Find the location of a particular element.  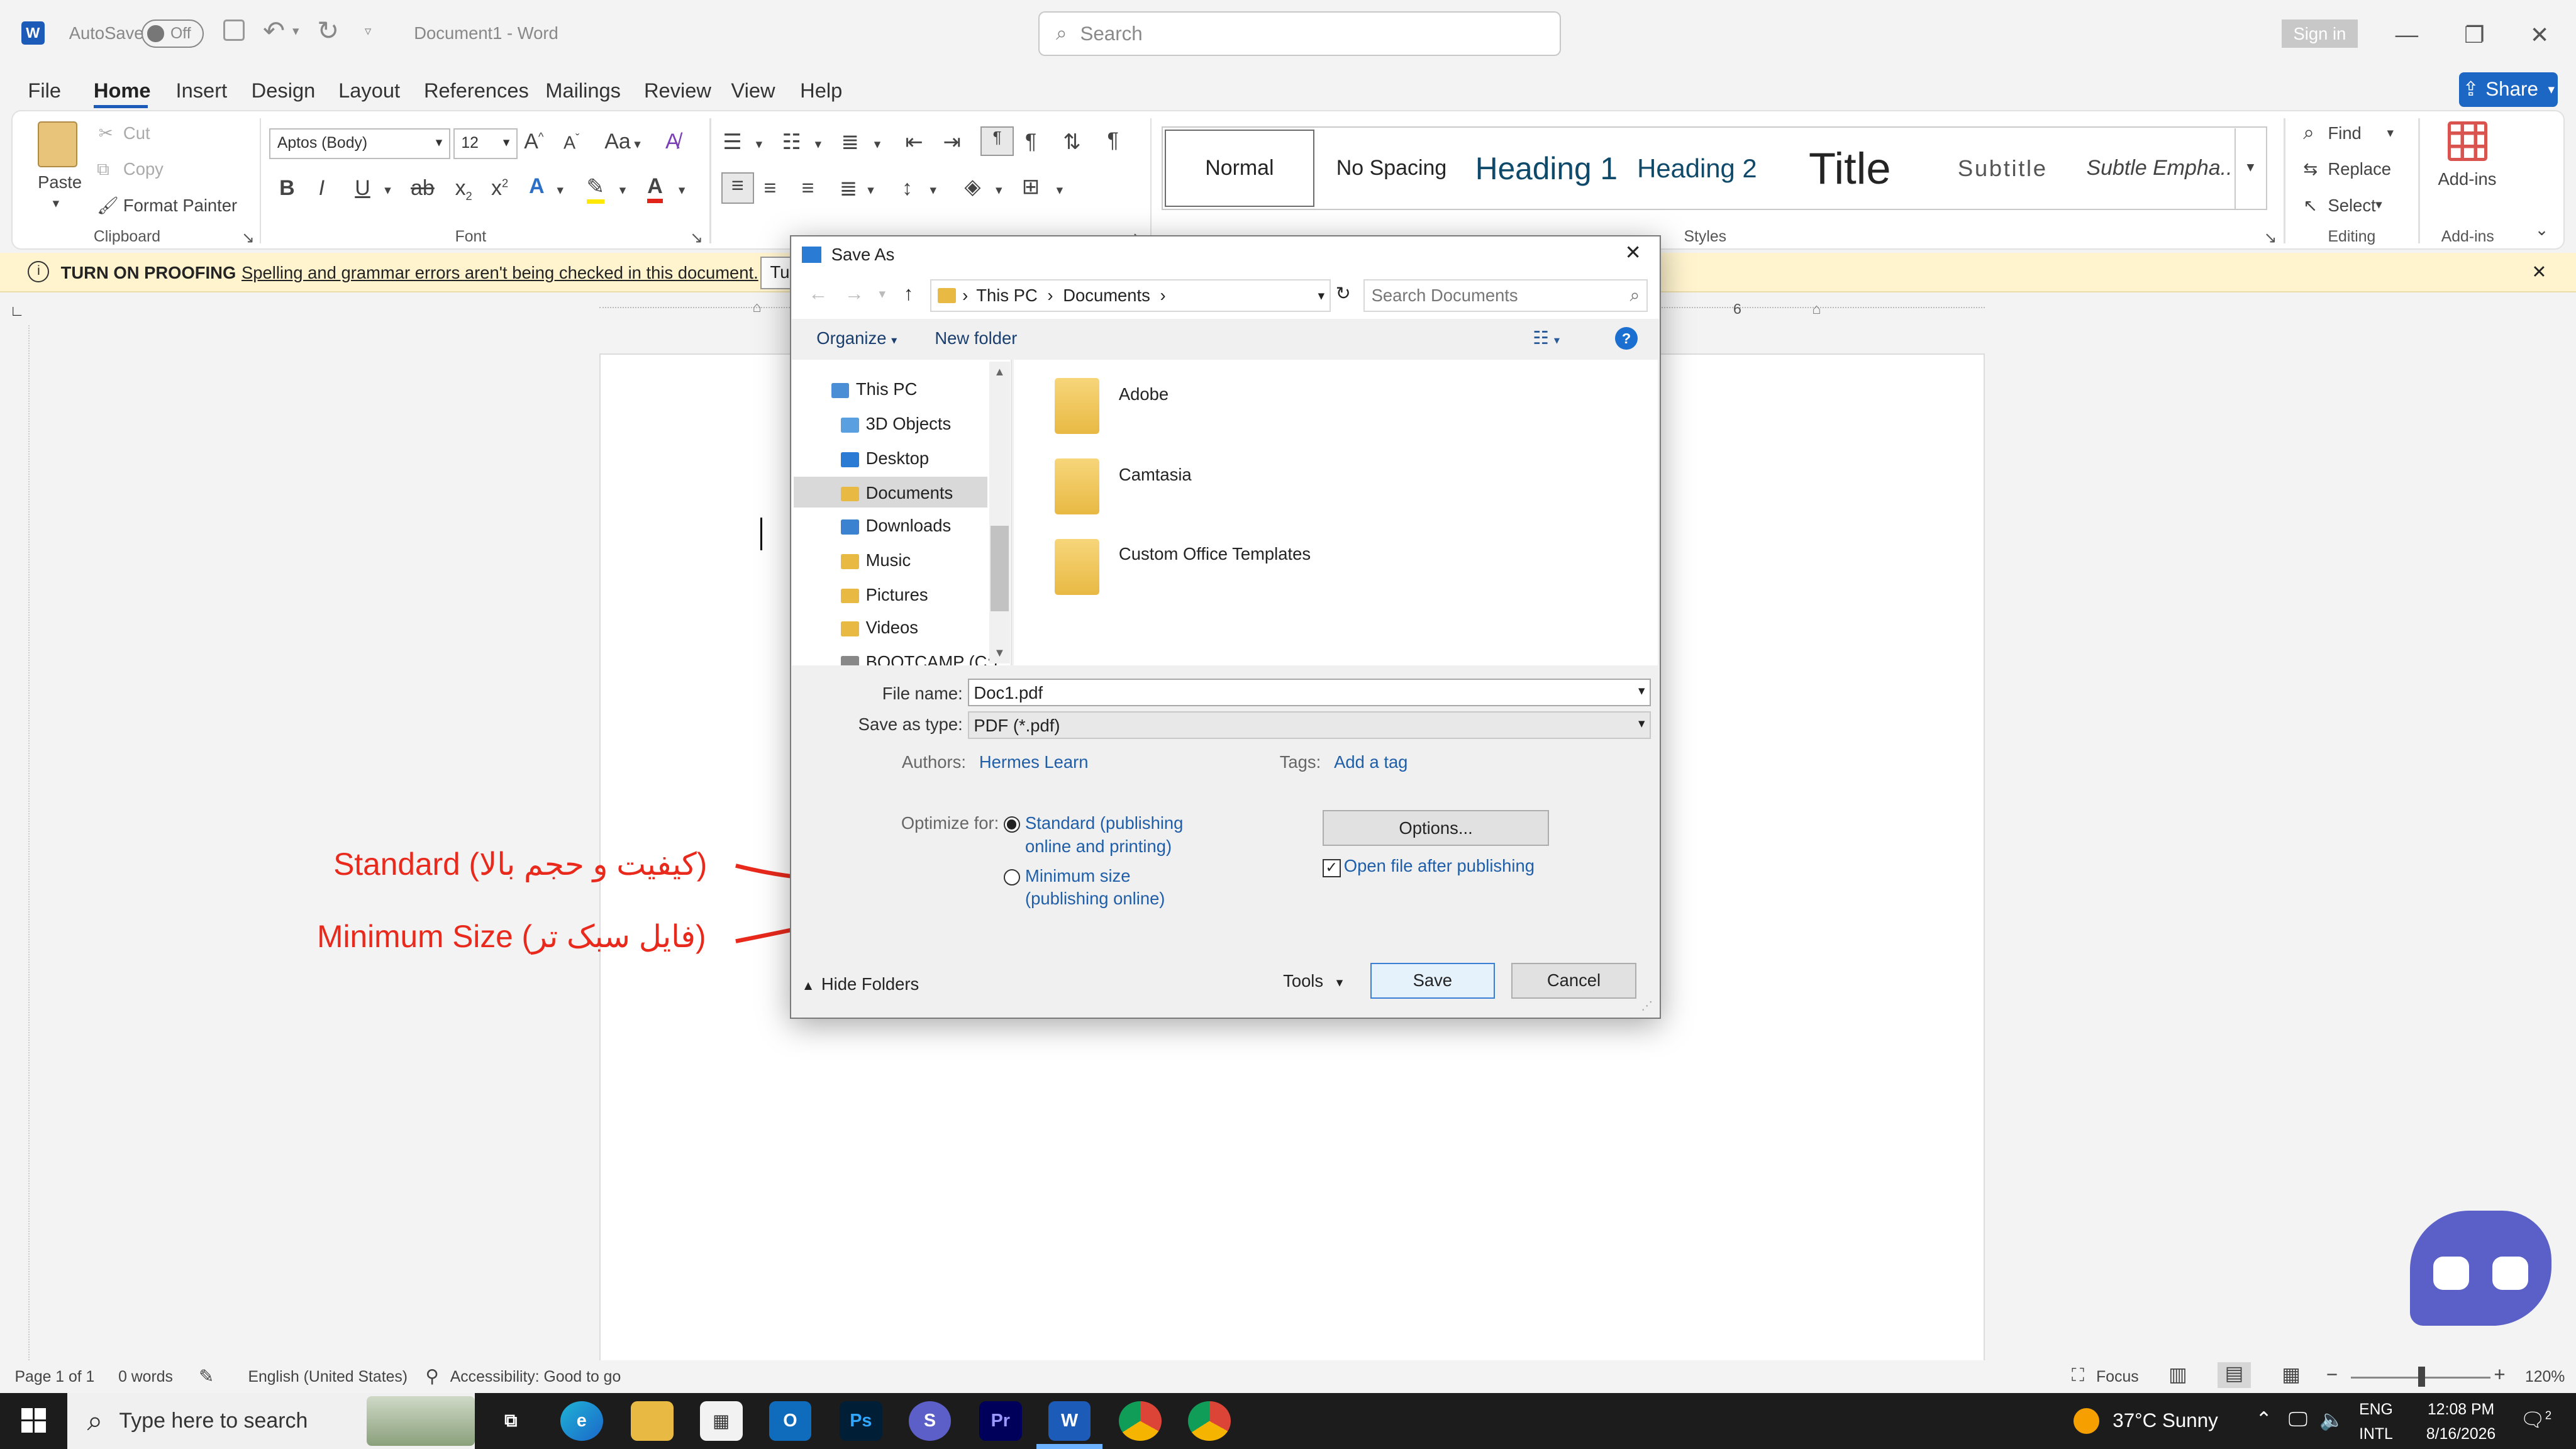

select-icon: ↖ is located at coordinates (2310, 206).